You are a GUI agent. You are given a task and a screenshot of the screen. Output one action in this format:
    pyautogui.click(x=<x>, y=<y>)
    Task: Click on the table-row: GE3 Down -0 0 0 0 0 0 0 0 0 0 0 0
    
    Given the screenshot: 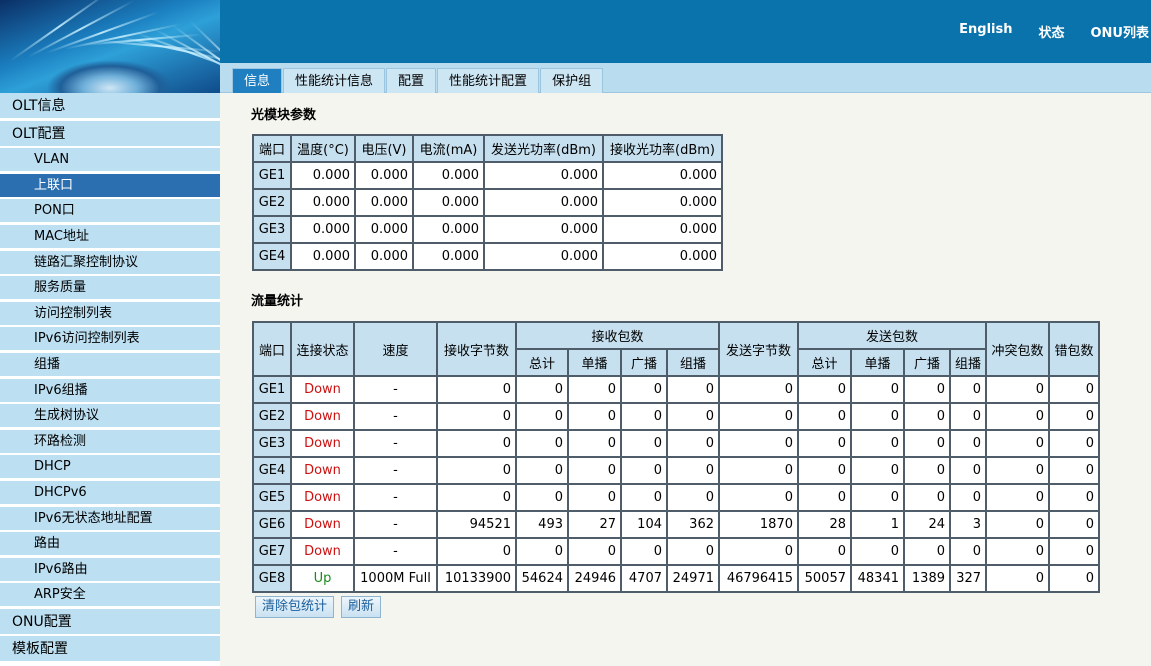 What is the action you would take?
    pyautogui.click(x=676, y=443)
    